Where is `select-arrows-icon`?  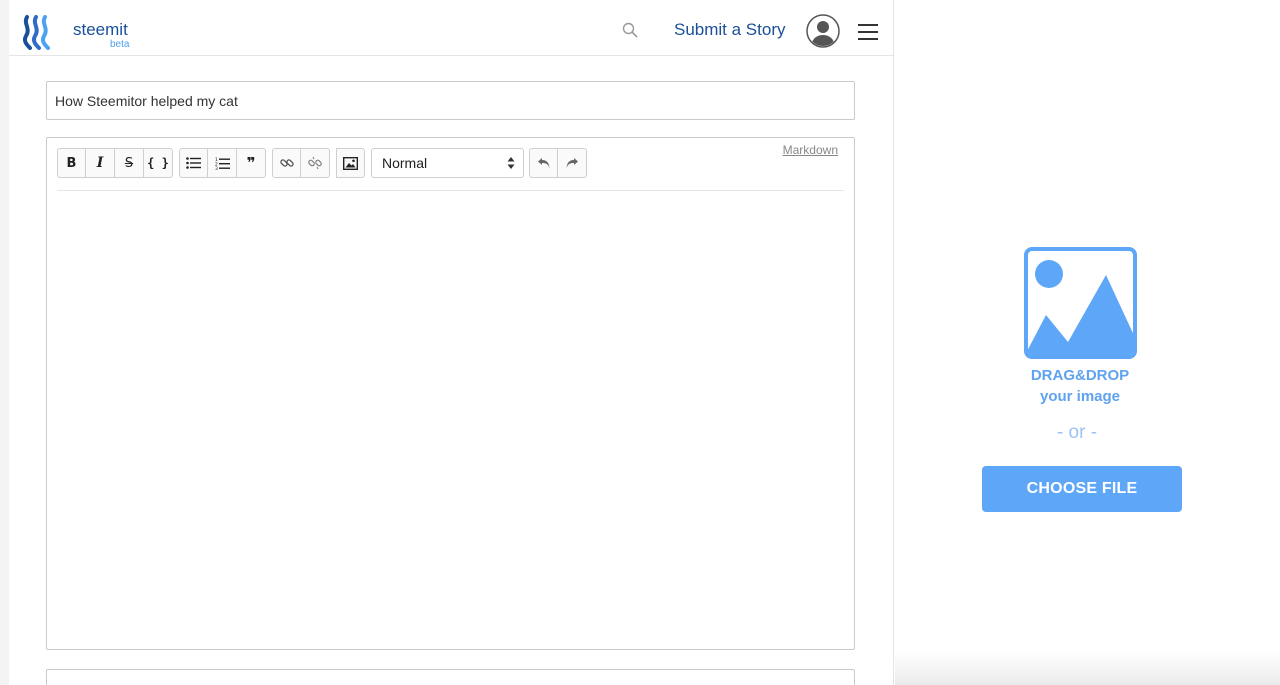 select-arrows-icon is located at coordinates (511, 163).